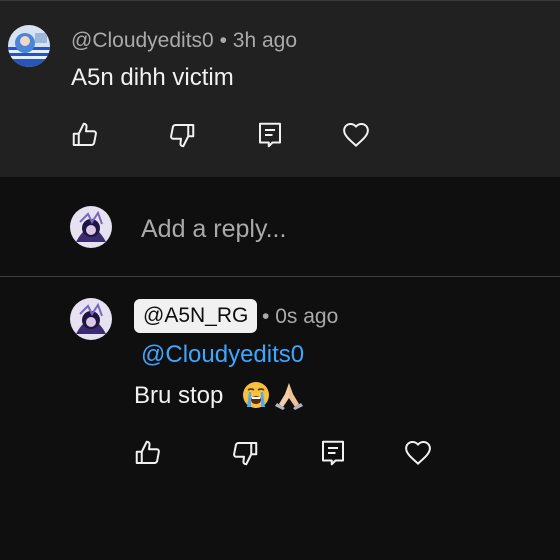 The image size is (560, 560). What do you see at coordinates (179, 395) in the screenshot?
I see `reply-text: Bru stop` at bounding box center [179, 395].